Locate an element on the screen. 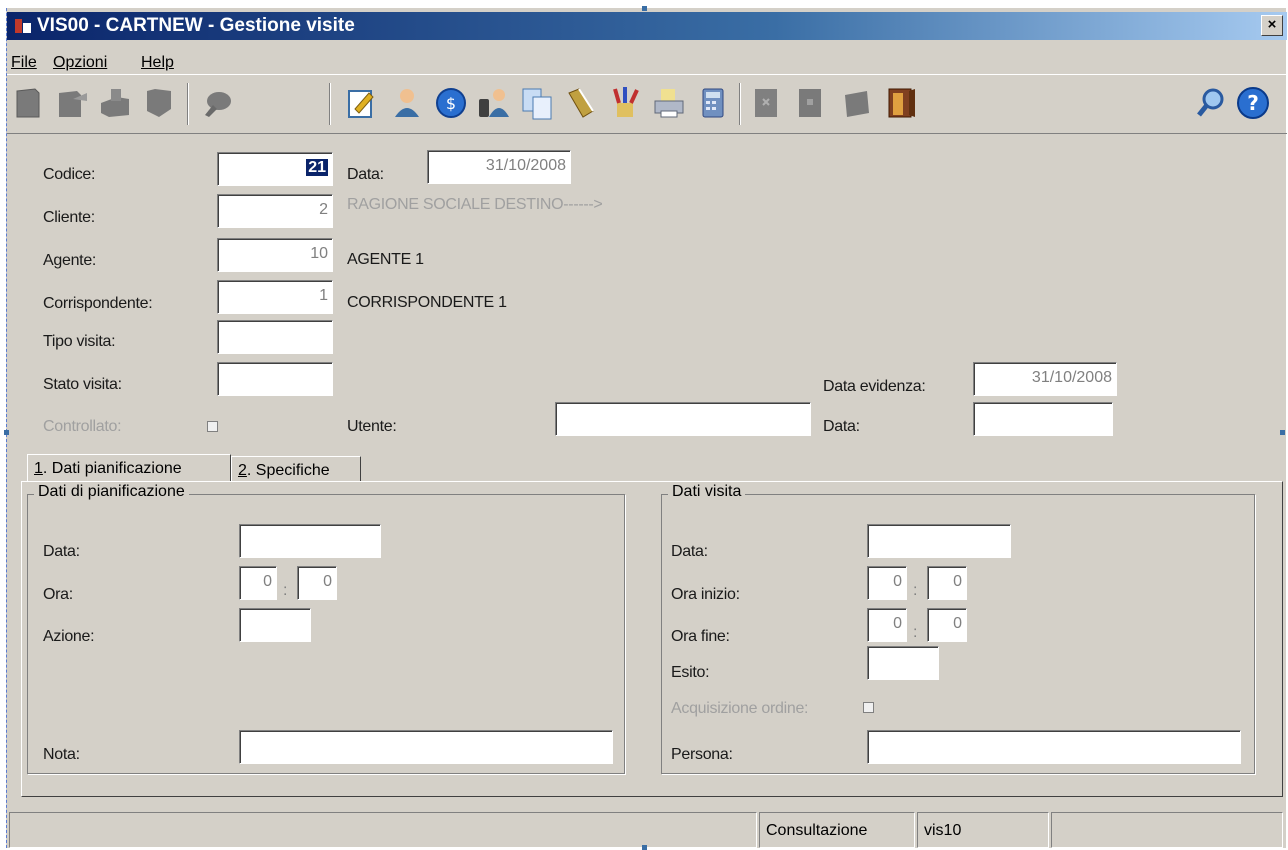 Image resolution: width=1288 pixels, height=850 pixels. utente-field is located at coordinates (683, 419).